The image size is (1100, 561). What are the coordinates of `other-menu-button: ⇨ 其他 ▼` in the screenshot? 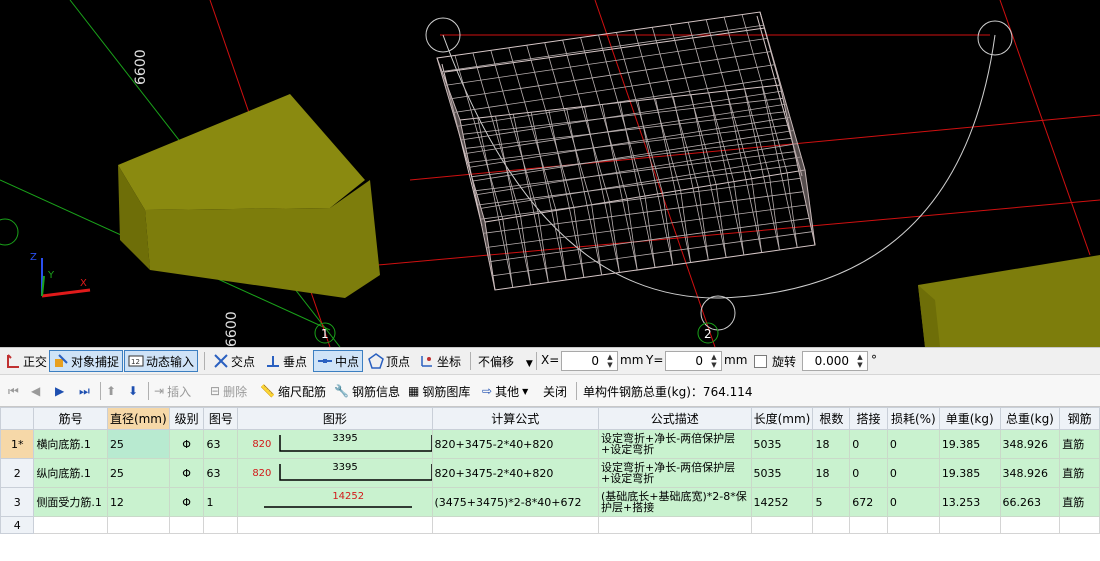 It's located at (505, 391).